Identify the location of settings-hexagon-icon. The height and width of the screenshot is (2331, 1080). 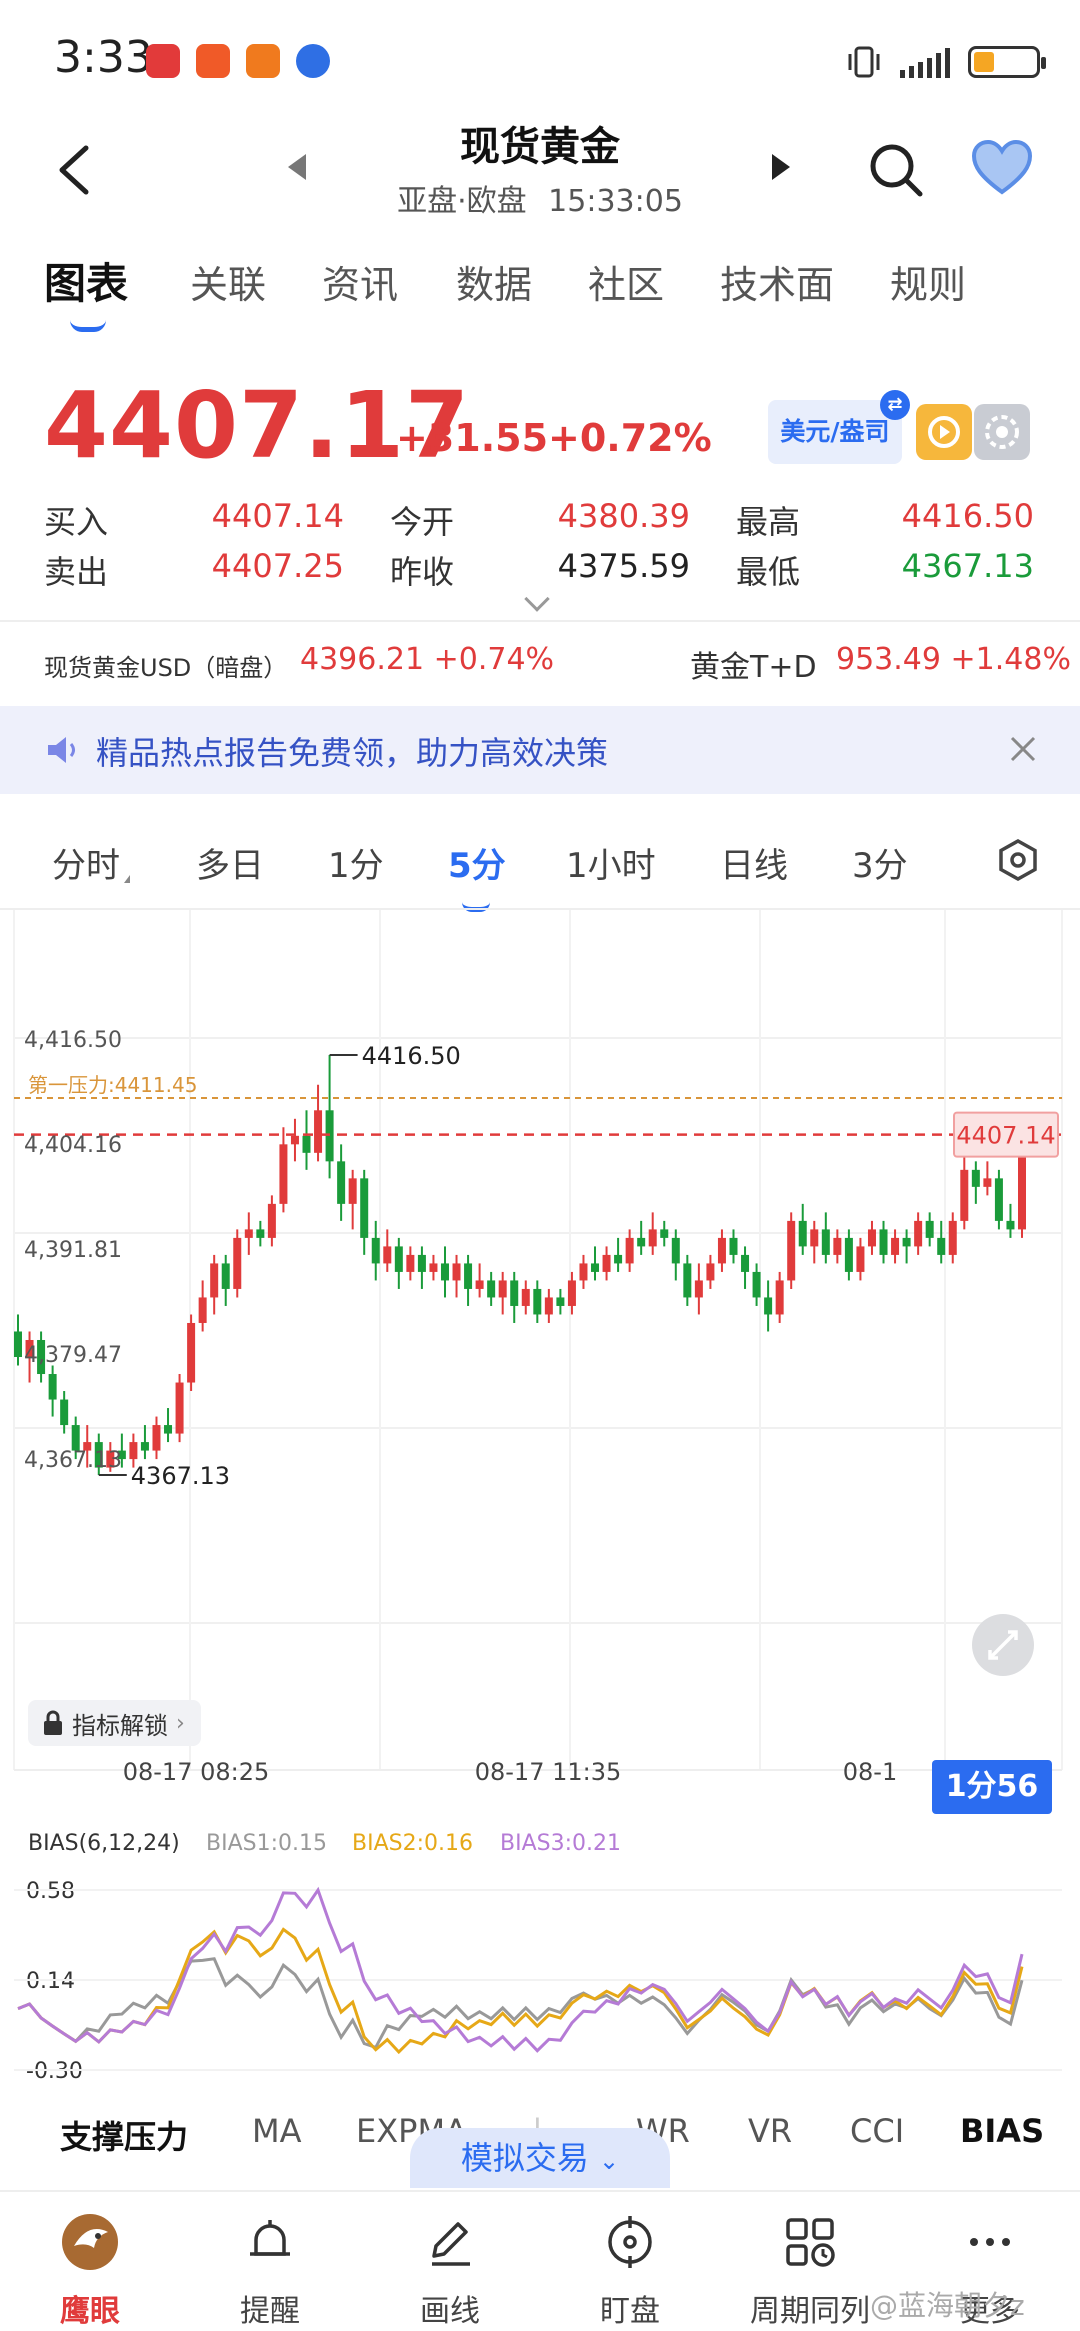
(1018, 860).